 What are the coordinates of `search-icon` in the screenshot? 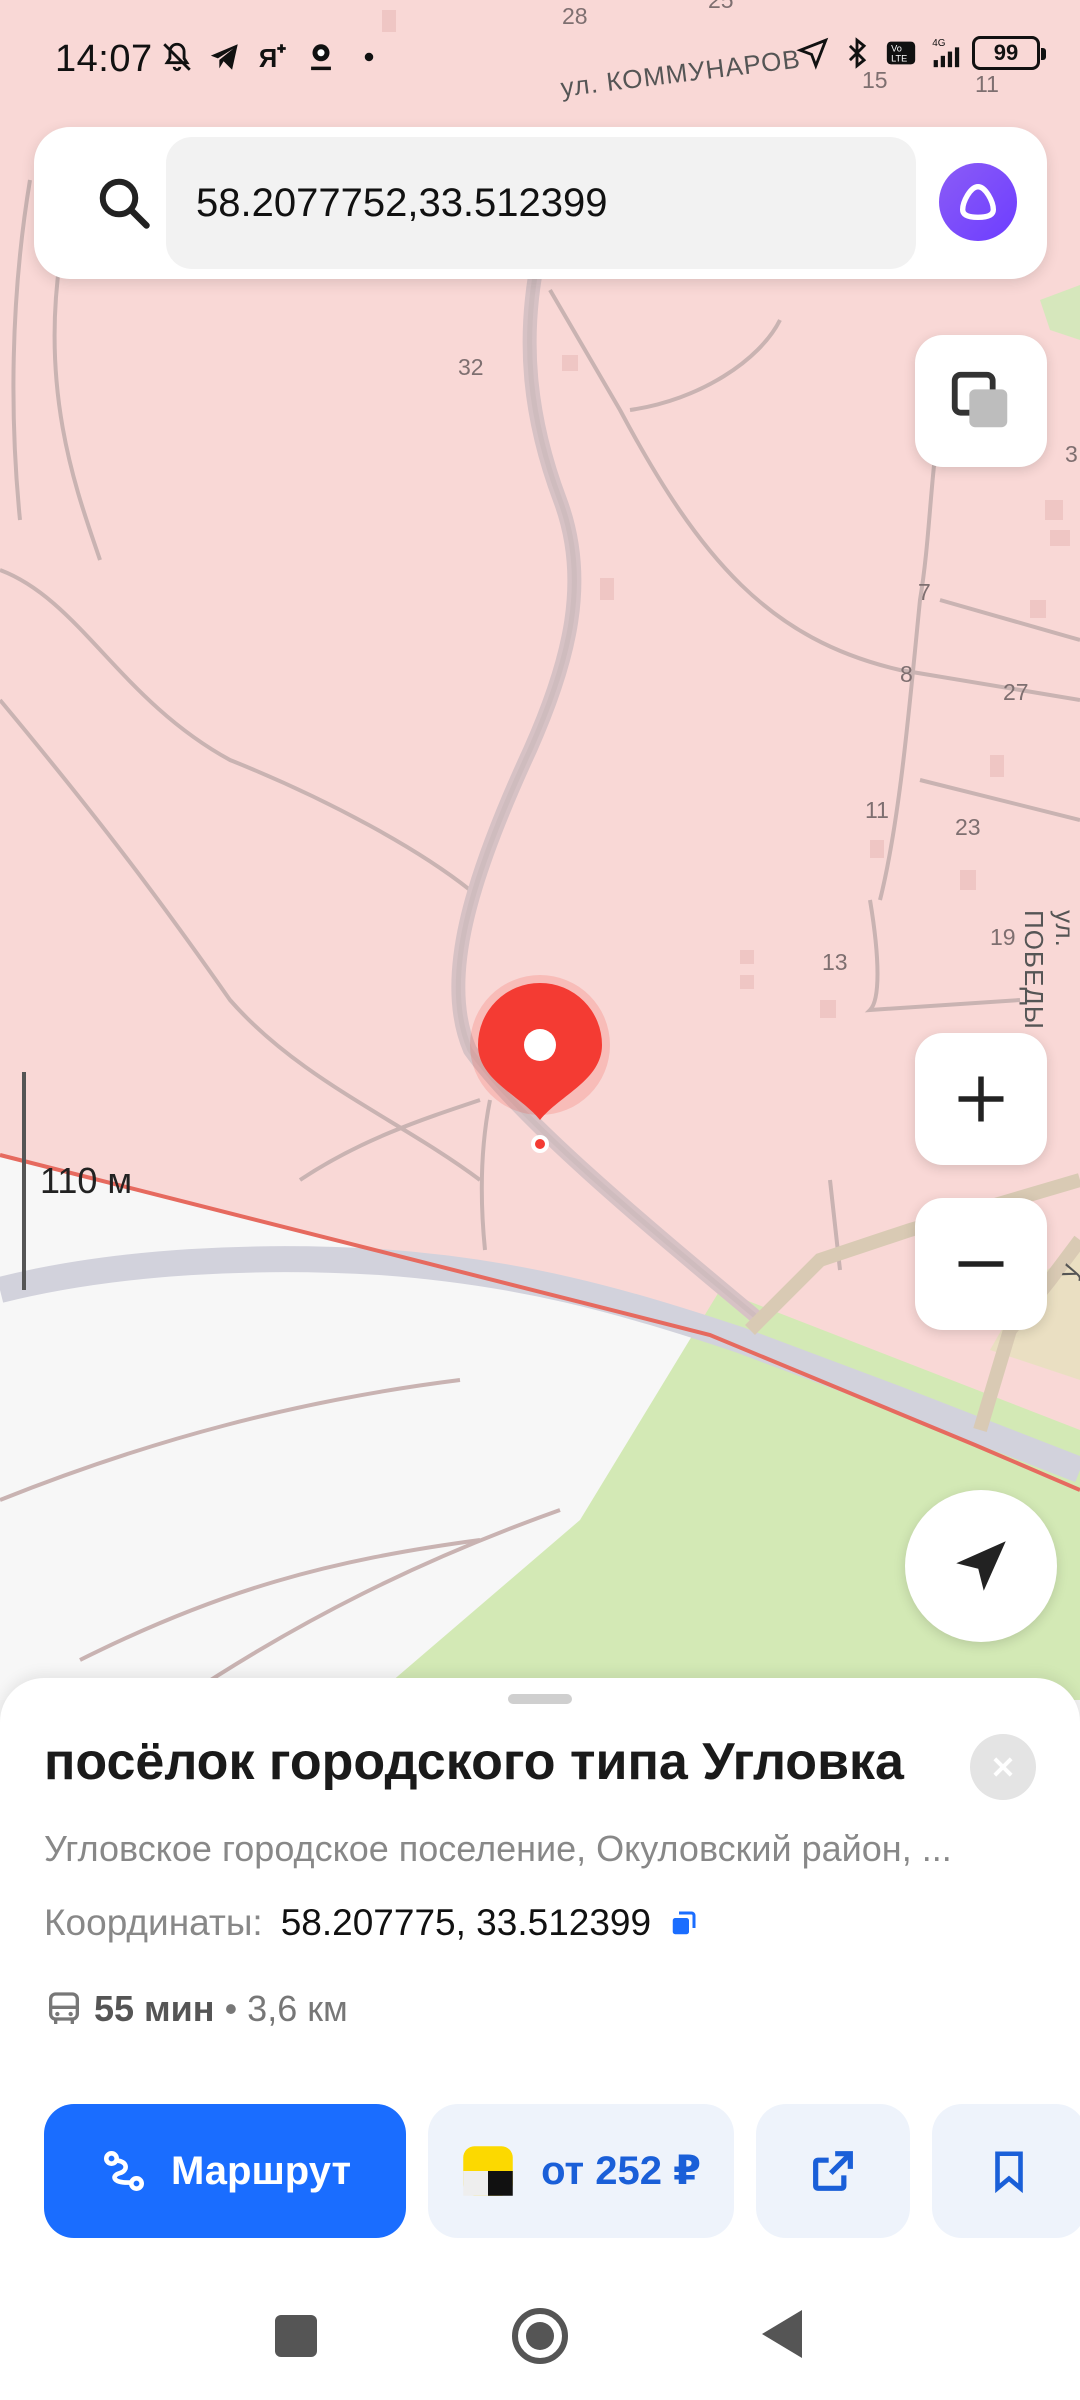 It's located at (124, 203).